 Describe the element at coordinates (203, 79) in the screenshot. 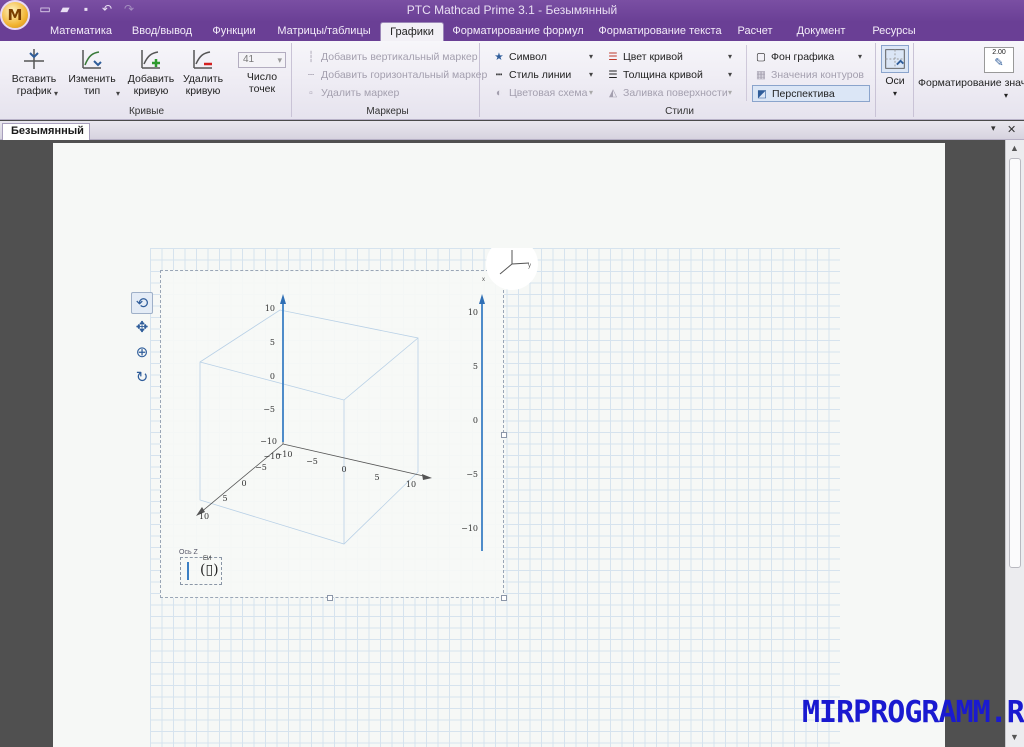

I see `delete-curve-line1: Удалить` at that location.